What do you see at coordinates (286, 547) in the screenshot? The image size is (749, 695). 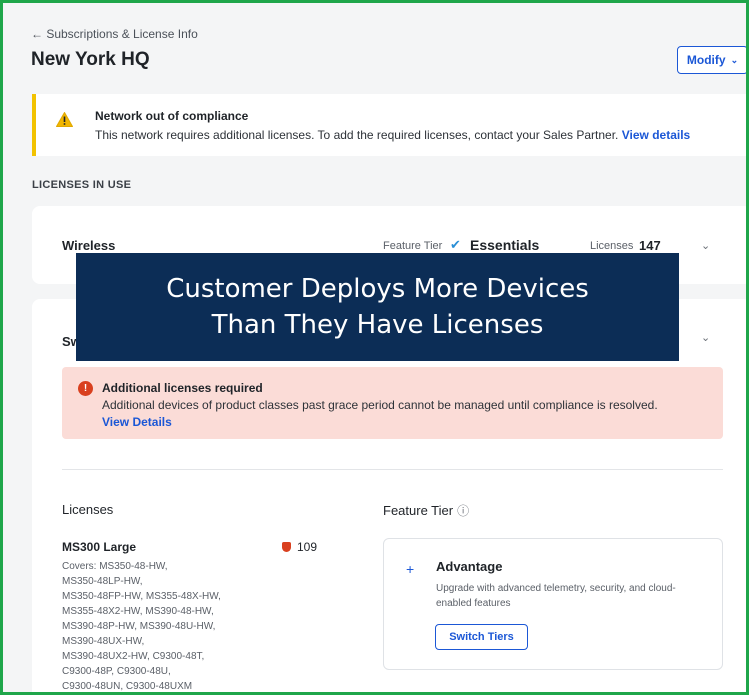 I see `error-shield-icon` at bounding box center [286, 547].